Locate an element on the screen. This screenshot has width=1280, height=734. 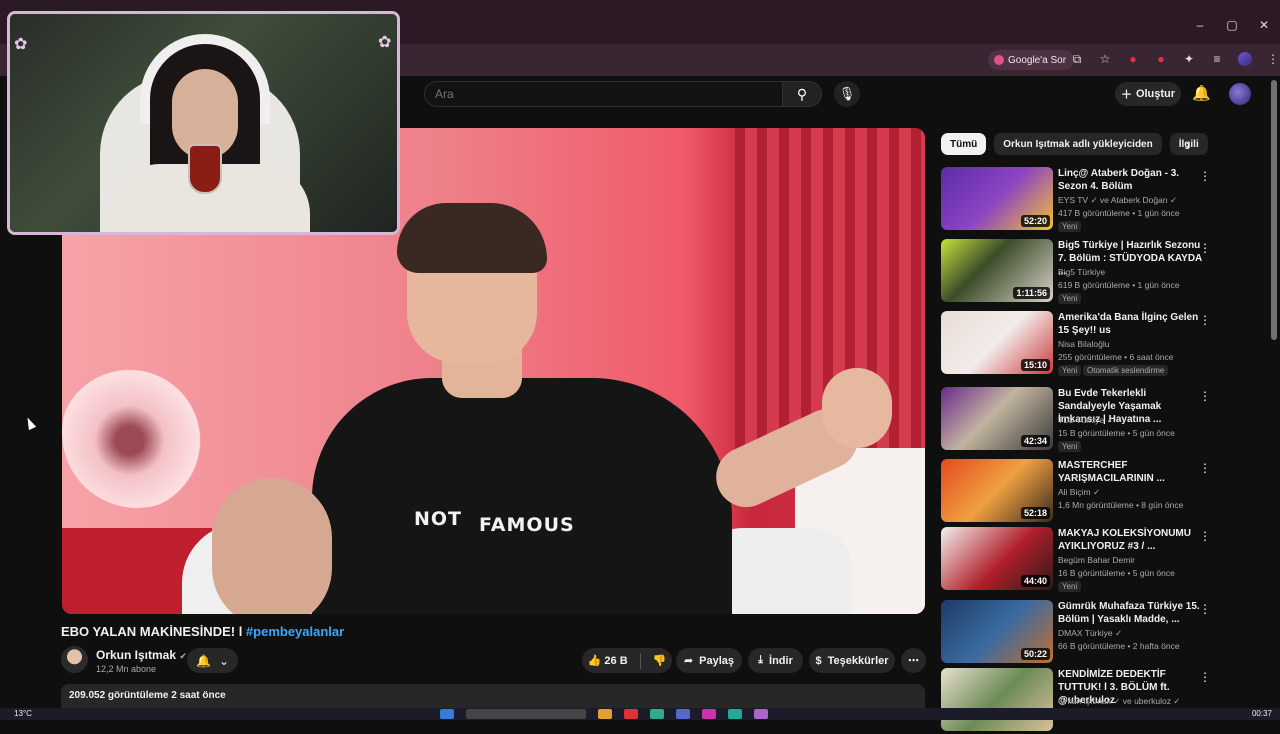
video-thumbnail: 44:40 is located at coordinates (997, 558).